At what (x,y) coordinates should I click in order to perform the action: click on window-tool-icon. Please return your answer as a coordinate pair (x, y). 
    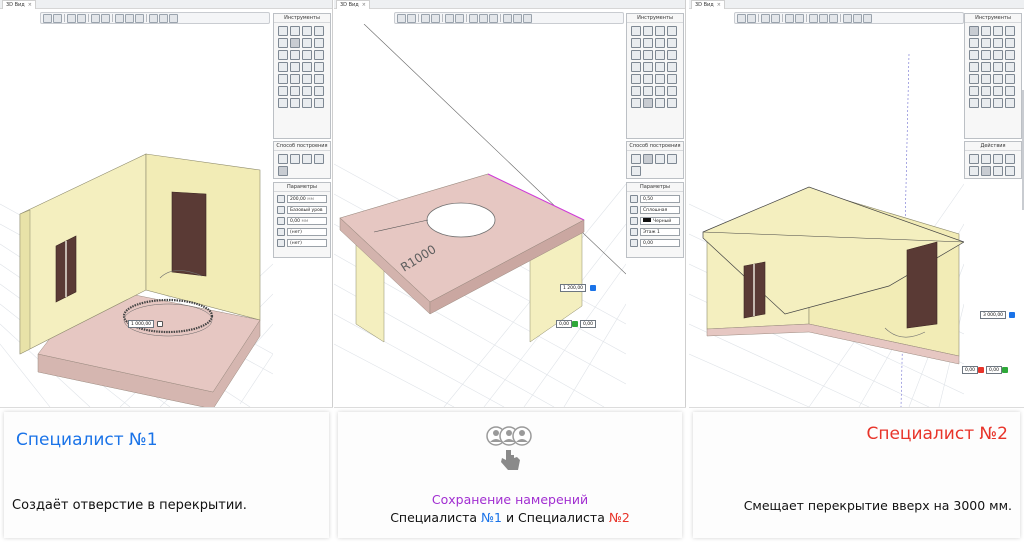
    Looking at the image, I should click on (636, 55).